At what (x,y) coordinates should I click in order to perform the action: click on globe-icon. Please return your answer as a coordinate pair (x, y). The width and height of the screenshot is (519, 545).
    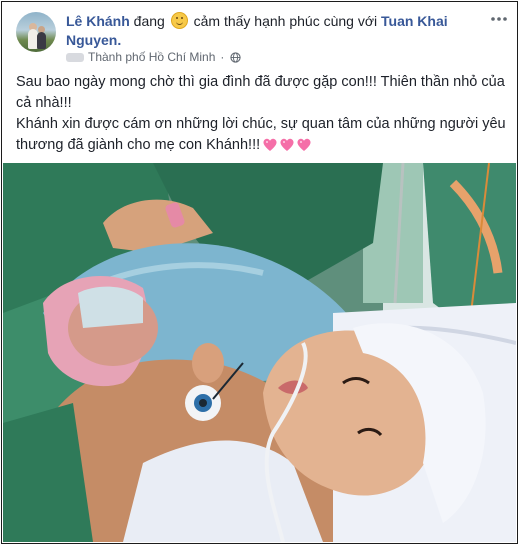
    Looking at the image, I should click on (236, 57).